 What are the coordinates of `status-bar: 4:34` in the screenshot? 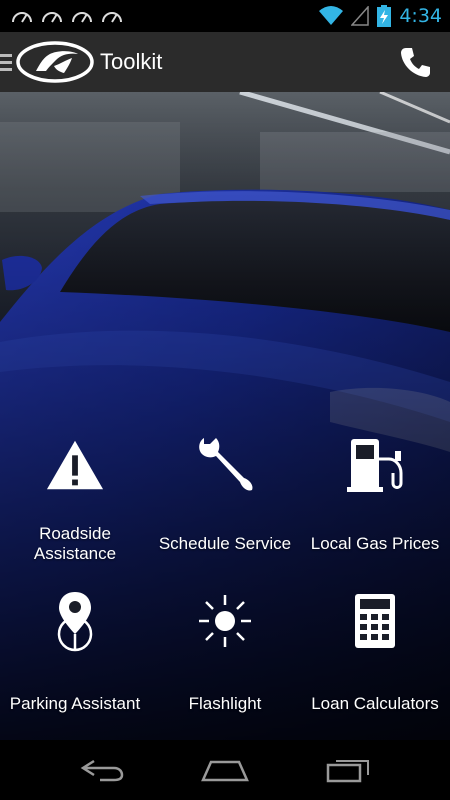 It's located at (225, 16).